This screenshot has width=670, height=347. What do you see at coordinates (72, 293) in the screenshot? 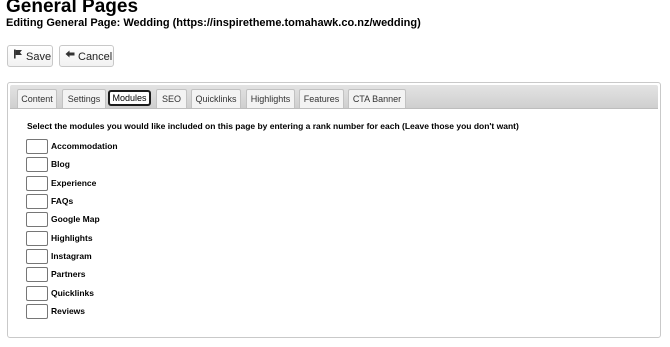
I see `module-label: Quicklinks` at bounding box center [72, 293].